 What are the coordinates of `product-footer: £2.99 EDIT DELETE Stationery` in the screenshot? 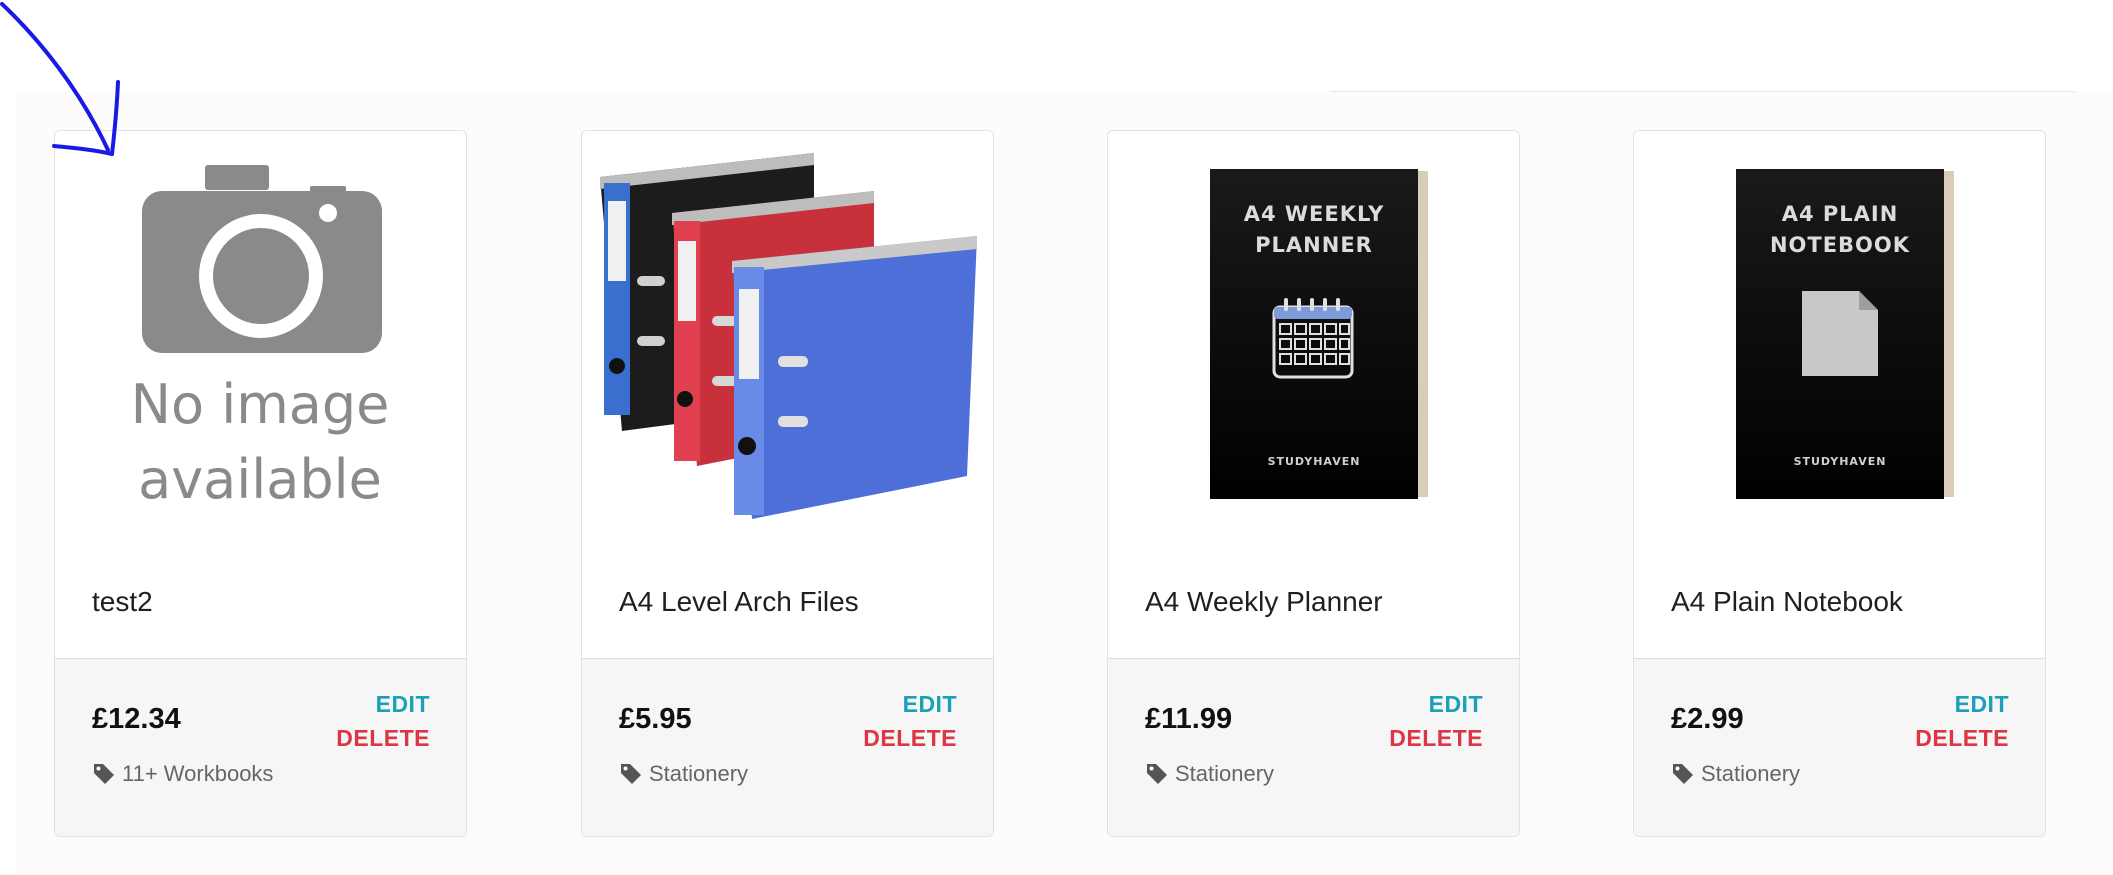 It's located at (1839, 747).